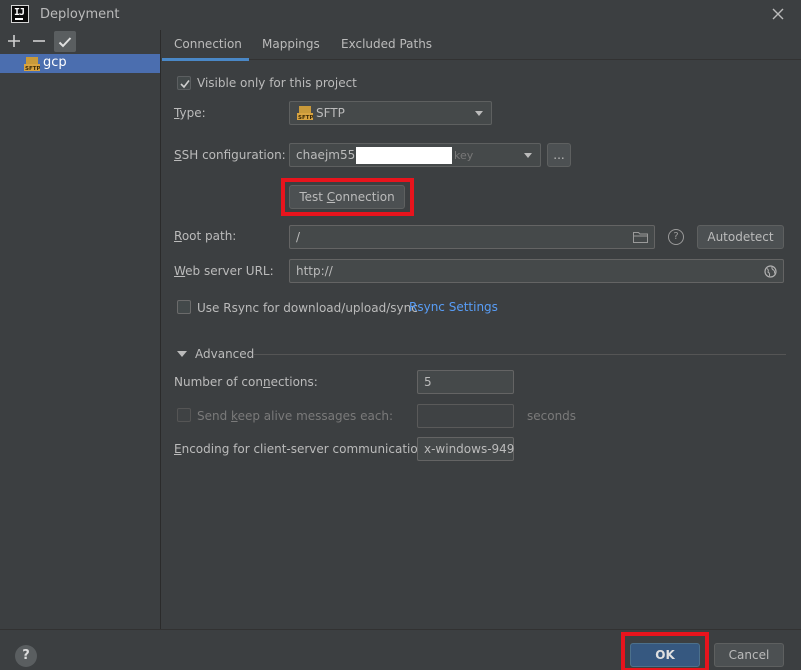 This screenshot has width=801, height=670. Describe the element at coordinates (184, 415) in the screenshot. I see `keep-alive-checkbox` at that location.